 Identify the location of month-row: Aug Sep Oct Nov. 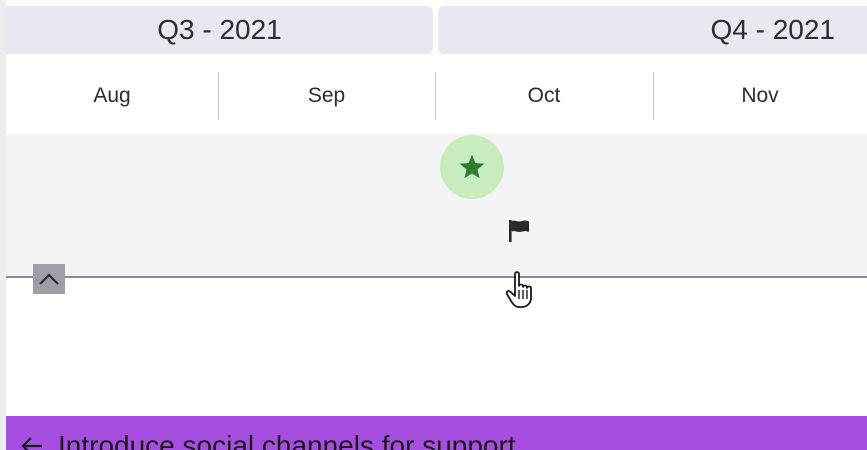
(436, 96).